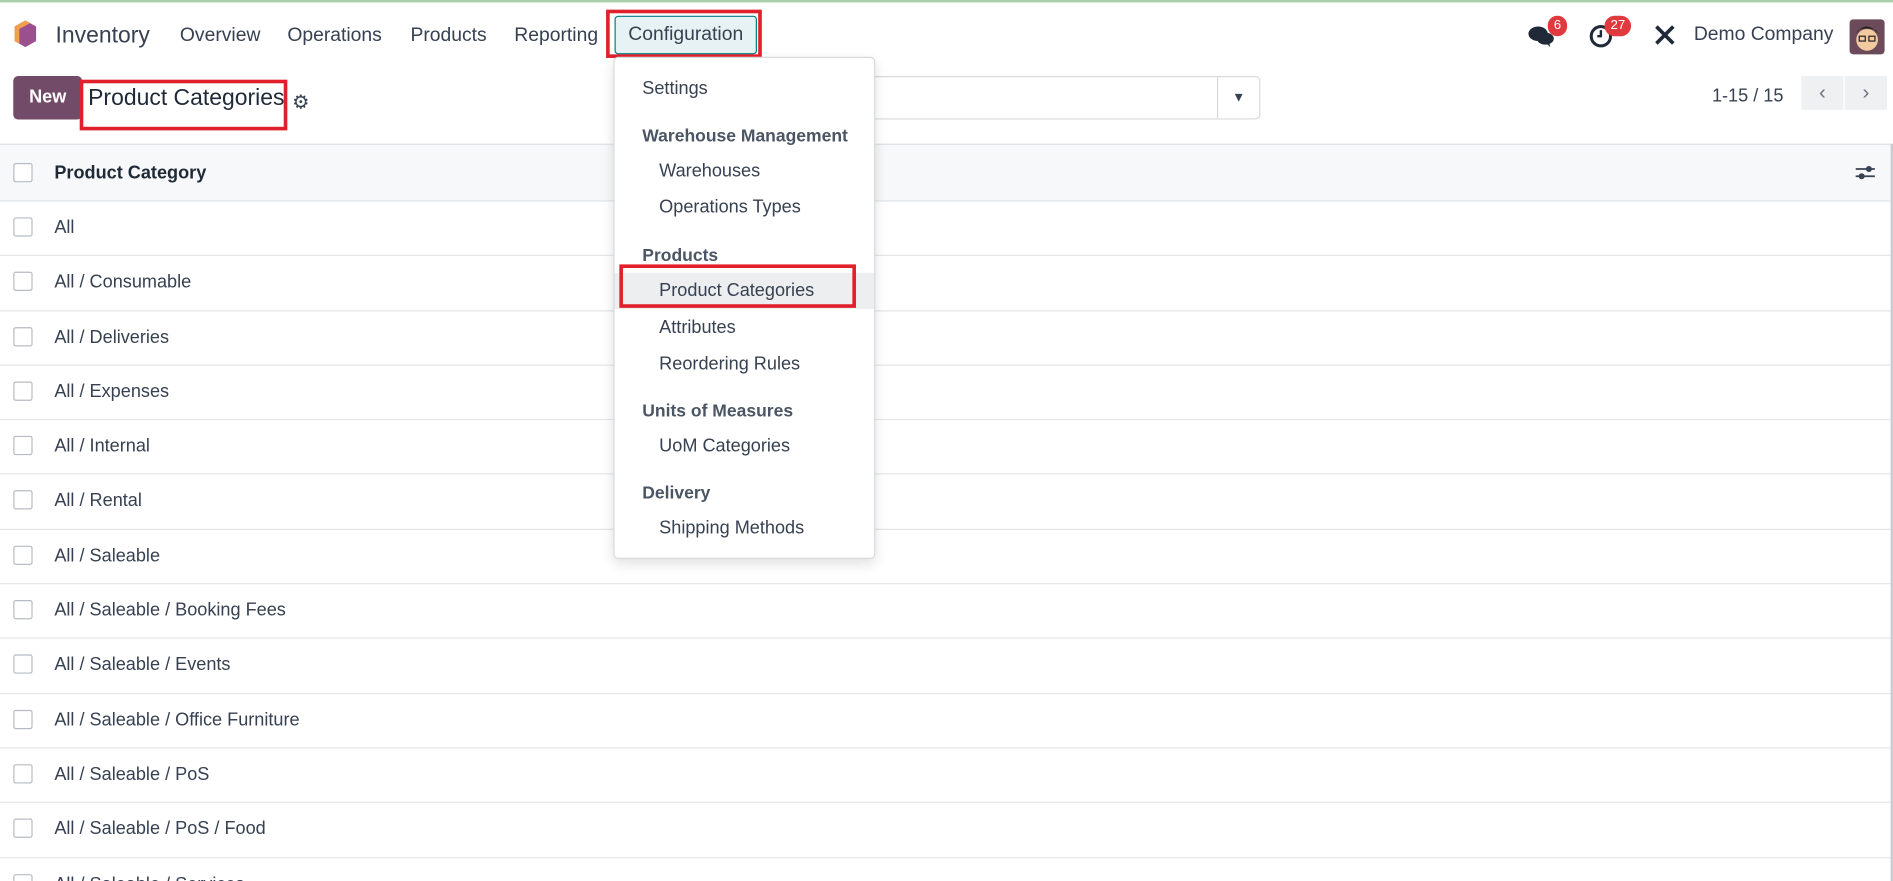  What do you see at coordinates (745, 89) in the screenshot?
I see `dropdown-item-settings: Settings` at bounding box center [745, 89].